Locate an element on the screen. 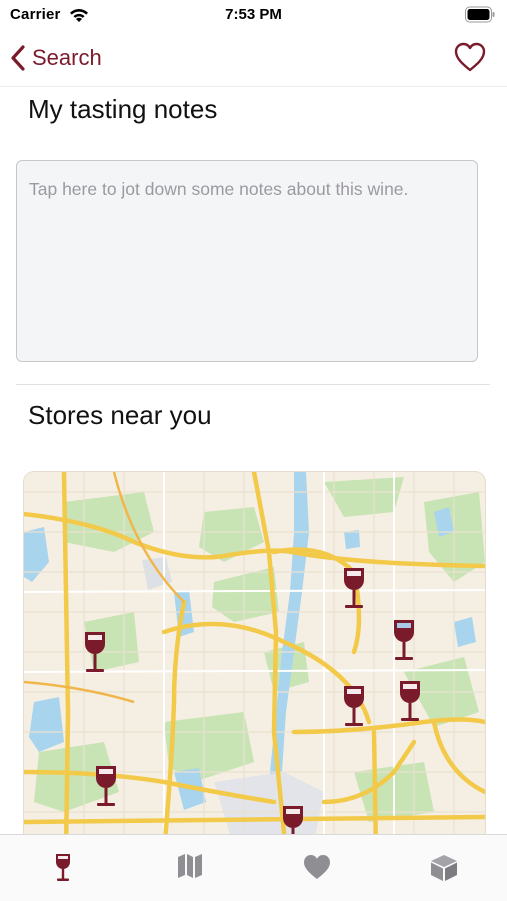 The height and width of the screenshot is (901, 507). box-icon is located at coordinates (444, 868).